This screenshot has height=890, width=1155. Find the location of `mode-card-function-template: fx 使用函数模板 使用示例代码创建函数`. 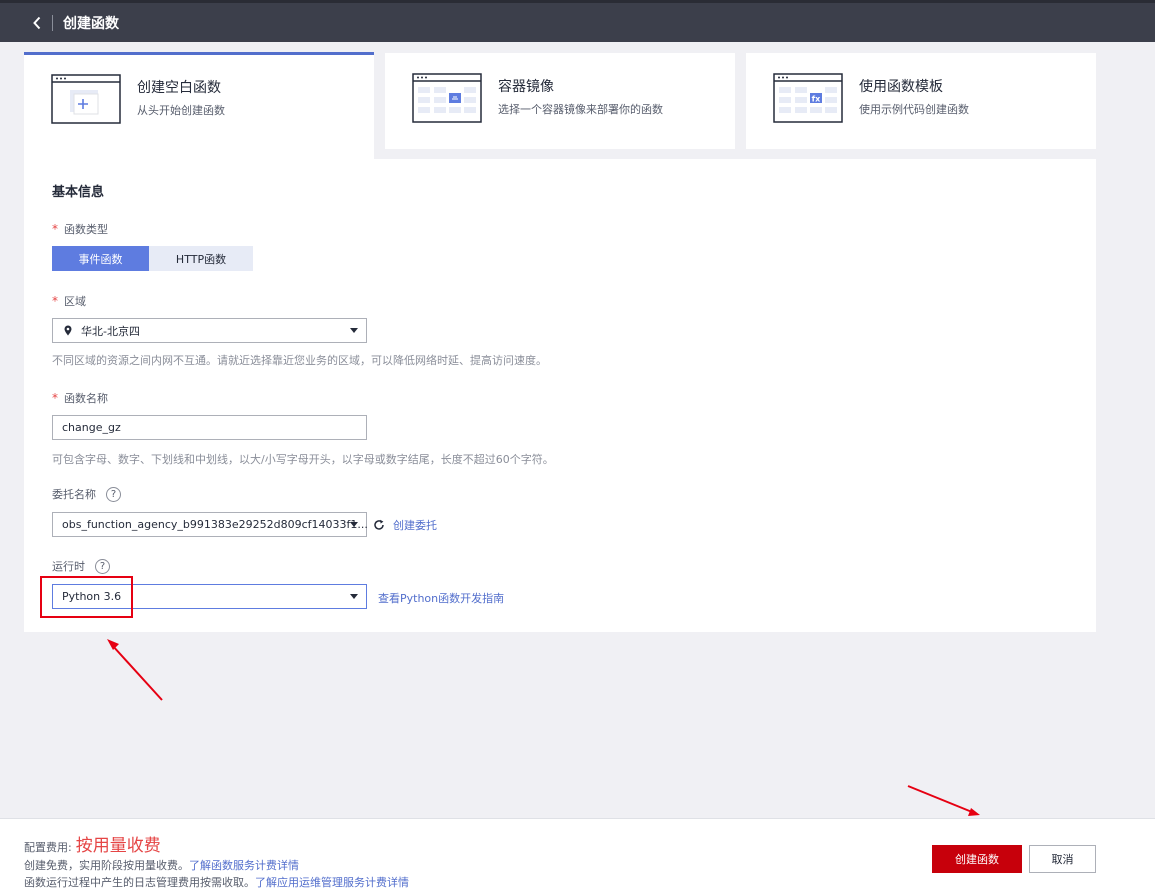

mode-card-function-template: fx 使用函数模板 使用示例代码创建函数 is located at coordinates (921, 101).